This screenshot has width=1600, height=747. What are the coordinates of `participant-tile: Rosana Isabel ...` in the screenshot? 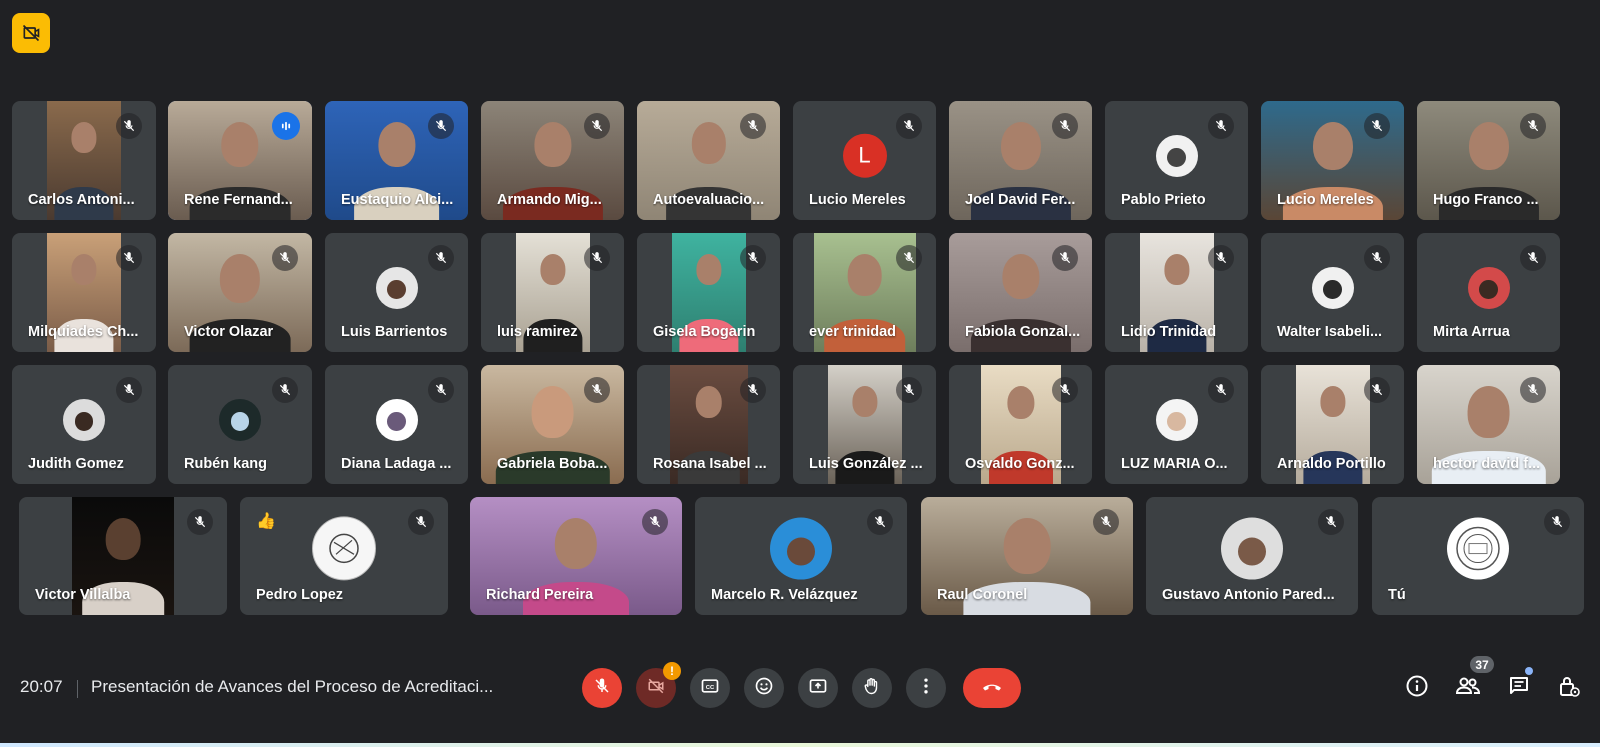 It's located at (708, 424).